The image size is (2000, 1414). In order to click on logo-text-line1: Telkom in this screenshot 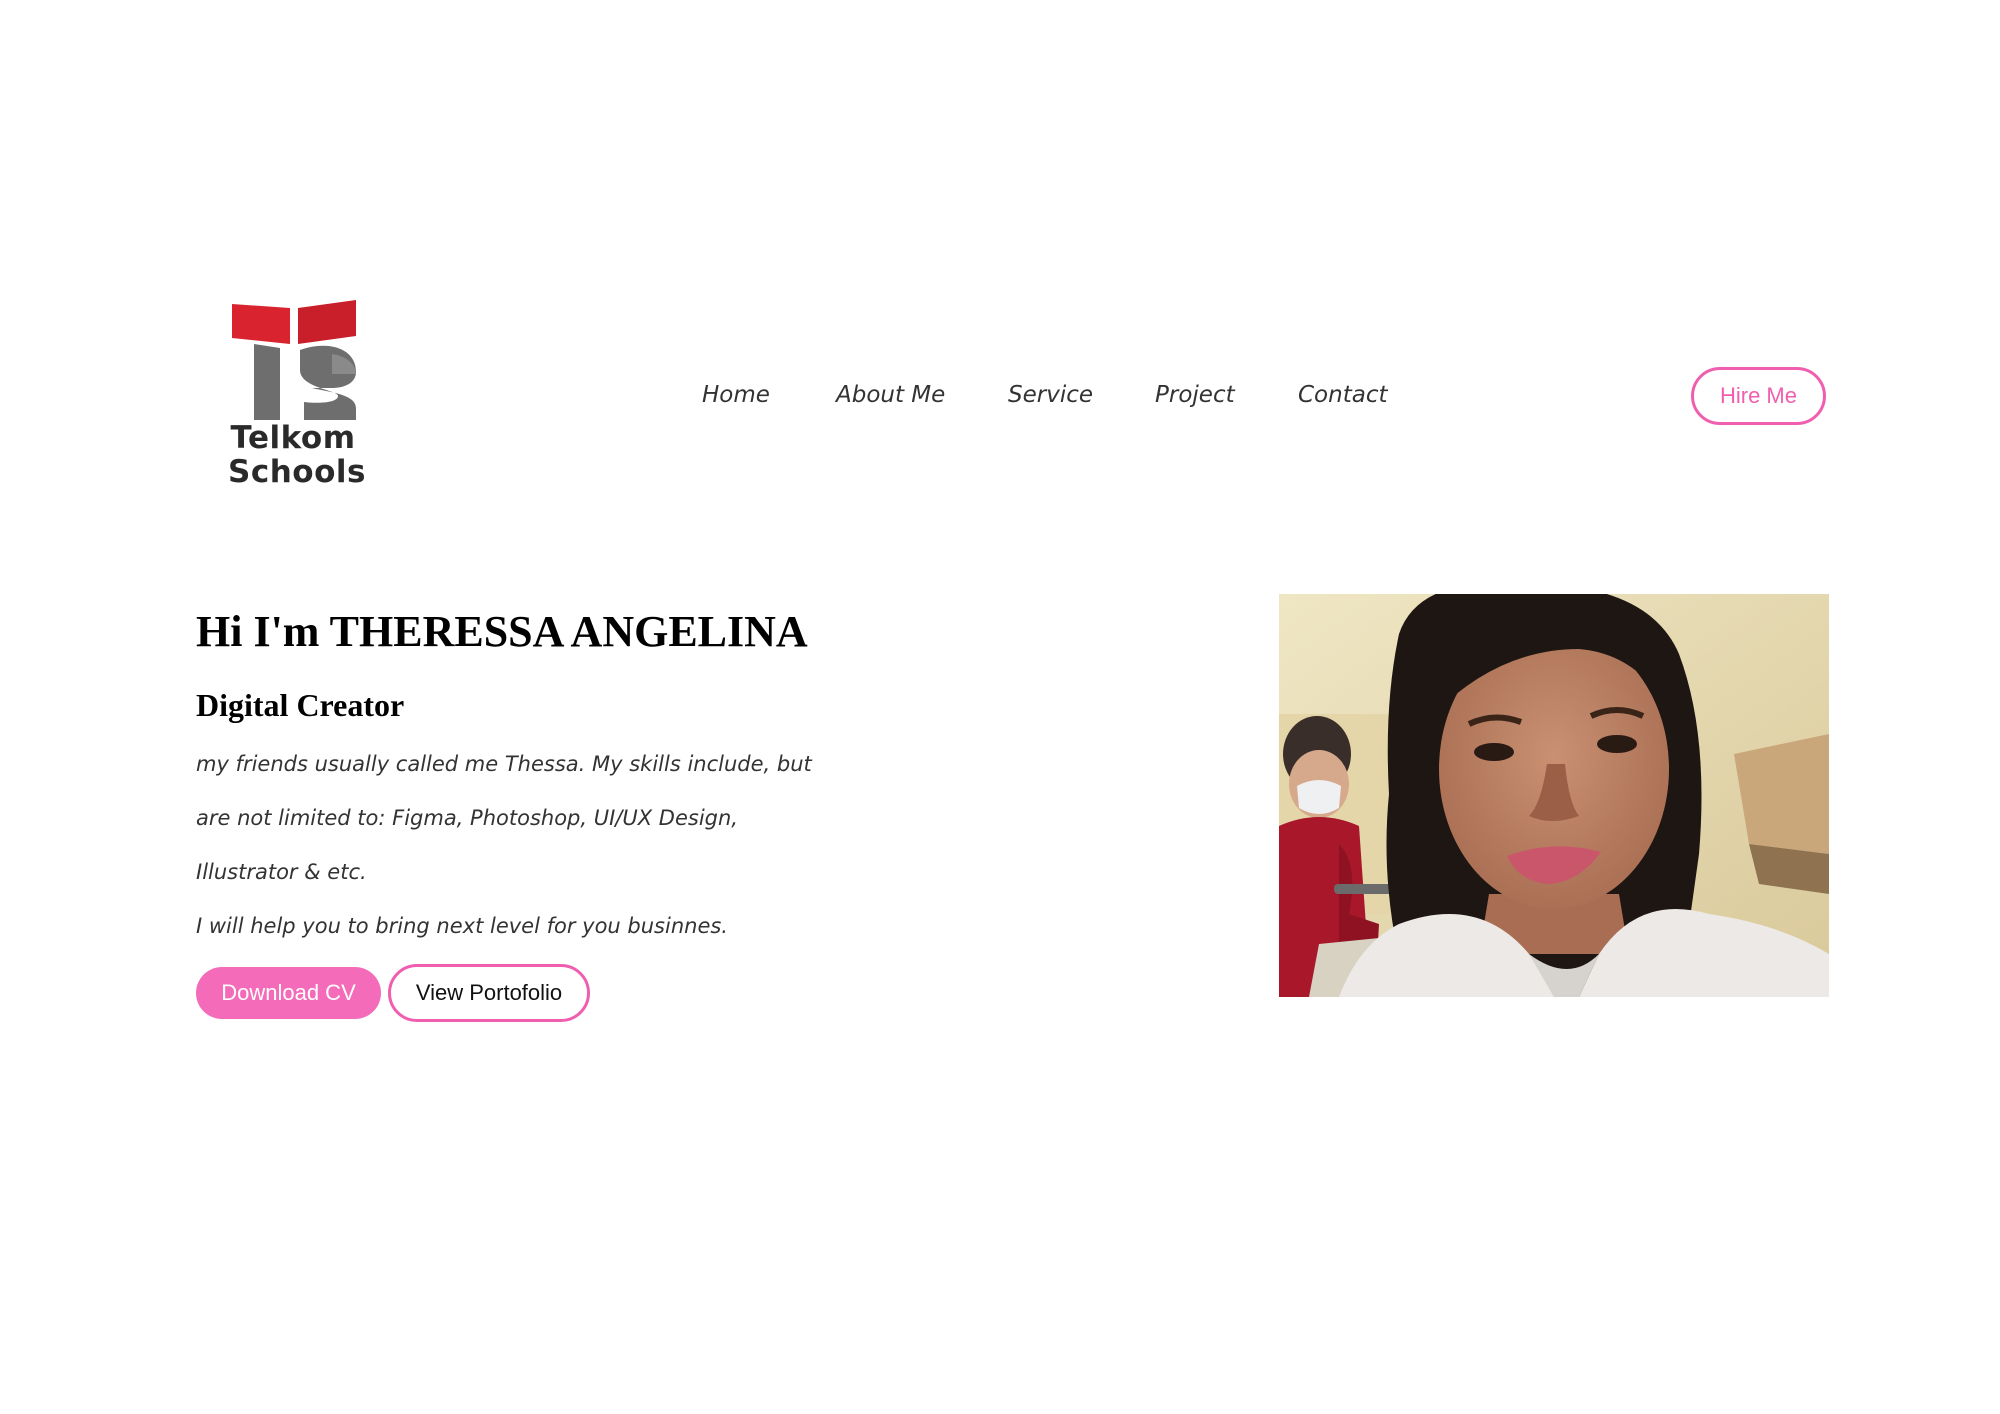, I will do `click(293, 438)`.